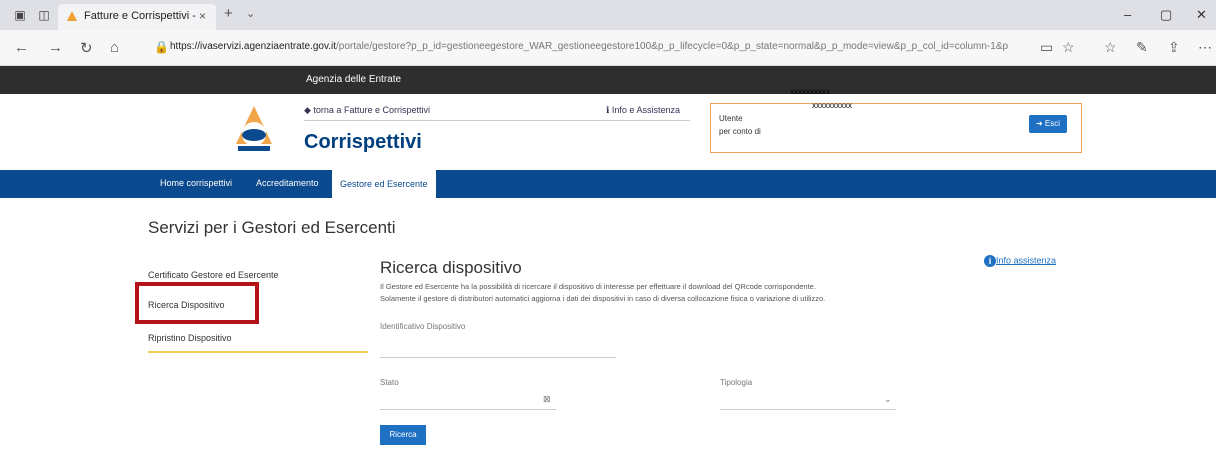 The image size is (1216, 455). What do you see at coordinates (1174, 47) in the screenshot?
I see `share-icon: ⇪` at bounding box center [1174, 47].